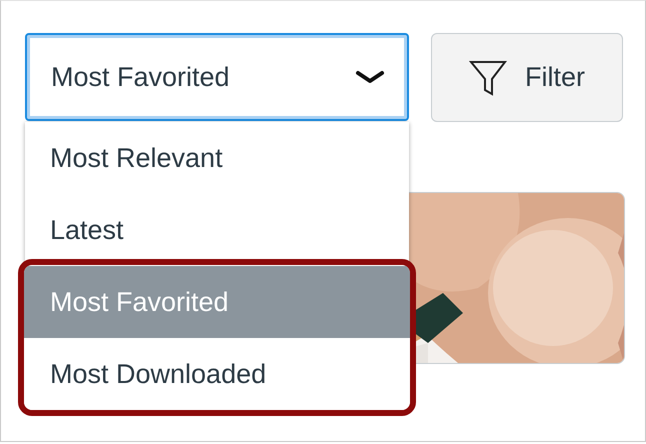  What do you see at coordinates (488, 78) in the screenshot?
I see `funnel-icon` at bounding box center [488, 78].